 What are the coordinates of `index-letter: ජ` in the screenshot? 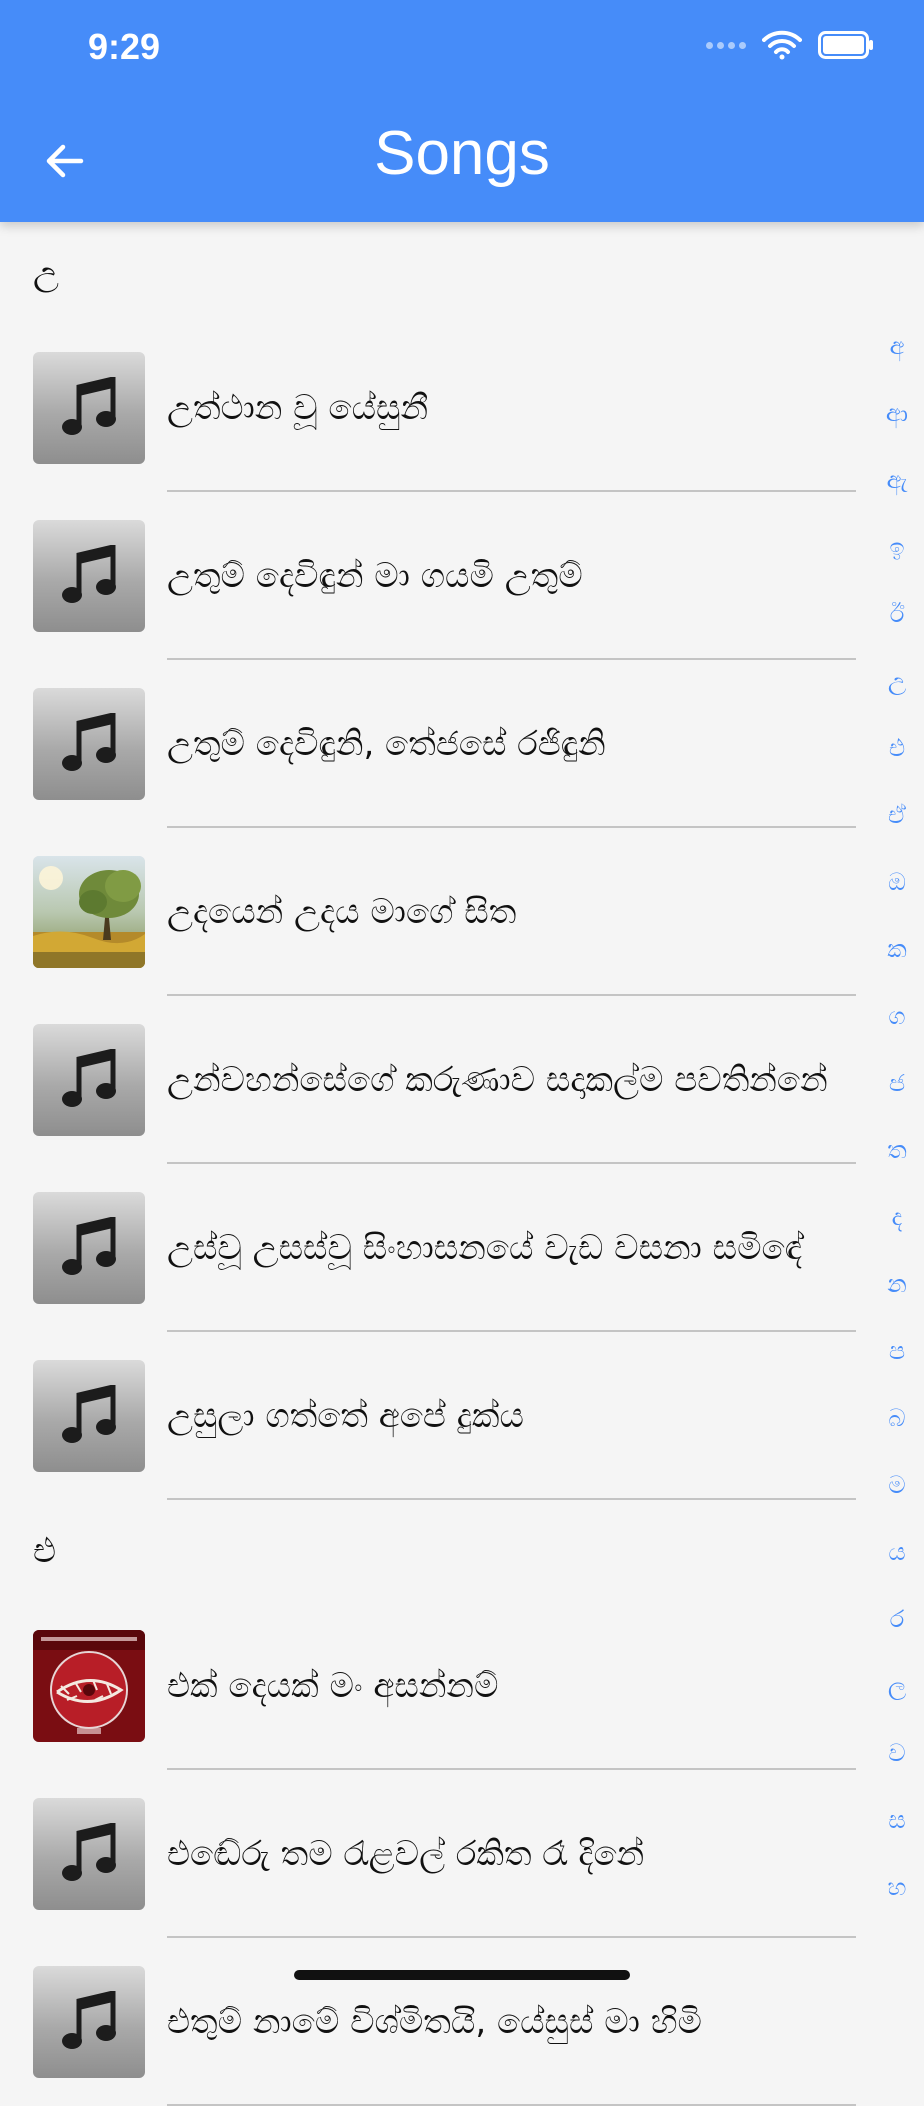 It's located at (897, 1082).